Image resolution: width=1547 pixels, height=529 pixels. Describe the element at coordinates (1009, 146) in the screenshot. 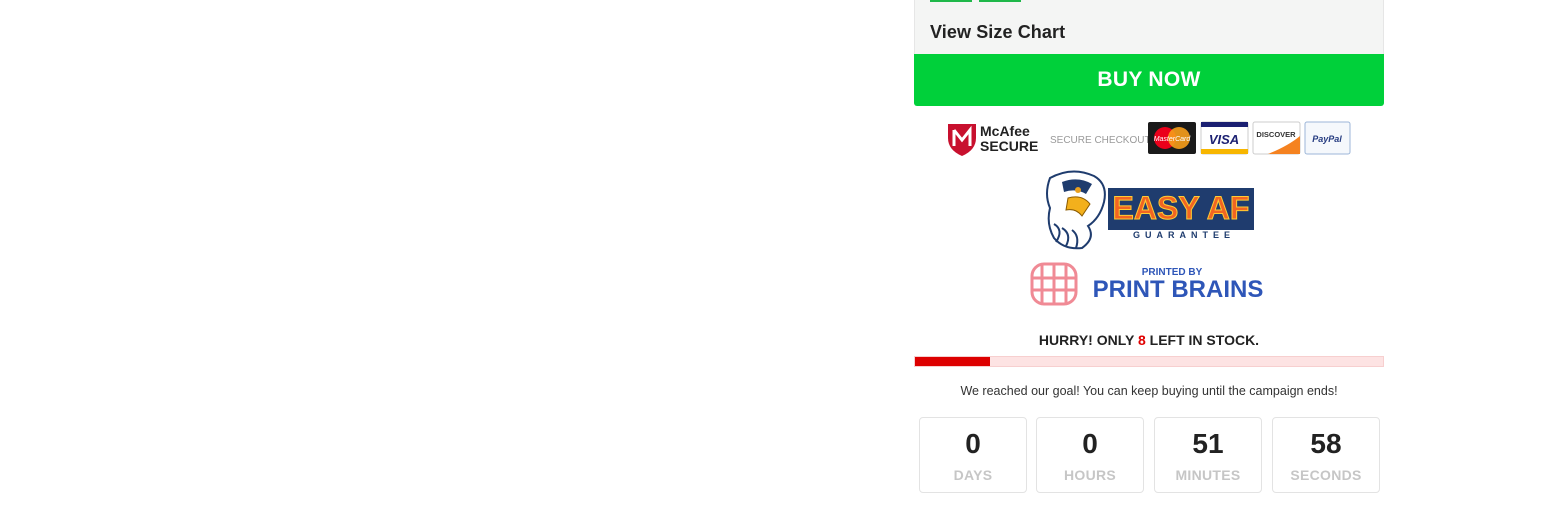

I see `mcafee-secure-label: SECURE` at that location.